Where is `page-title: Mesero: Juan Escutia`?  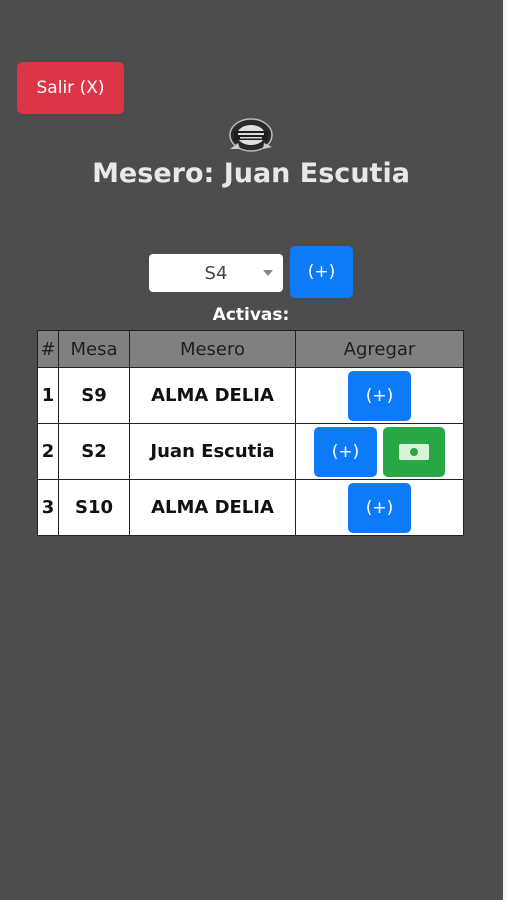
page-title: Mesero: Juan Escutia is located at coordinates (251, 173).